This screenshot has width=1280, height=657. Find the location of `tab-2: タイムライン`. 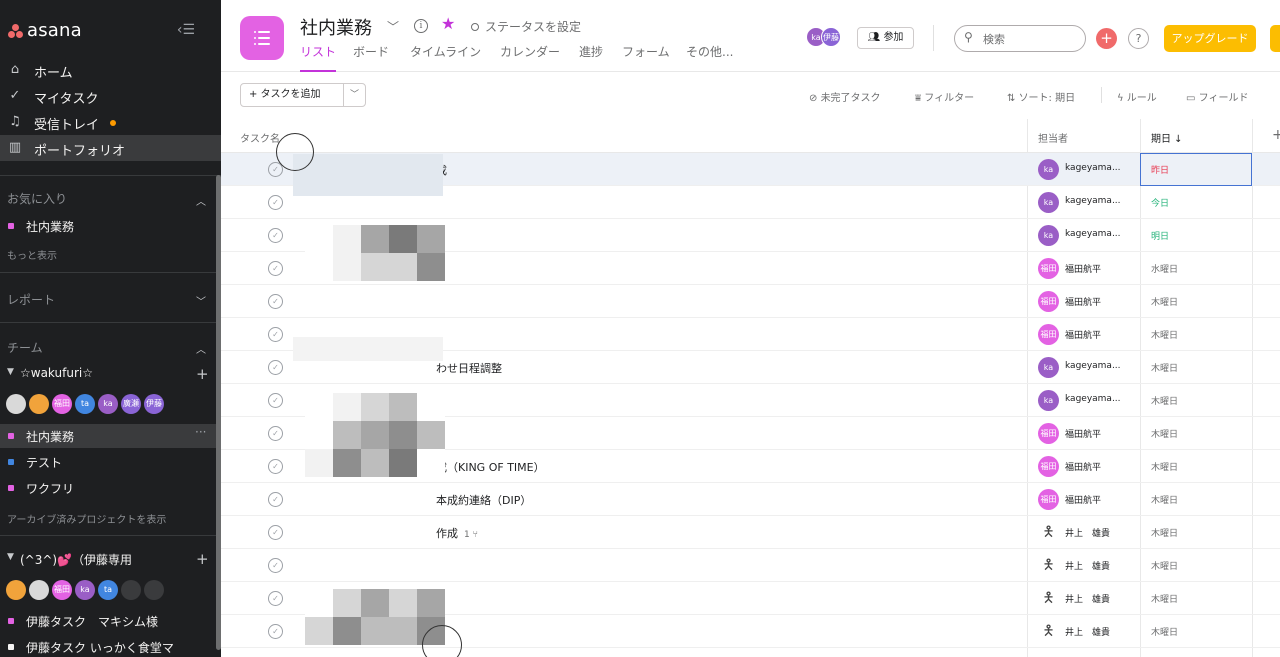

tab-2: タイムライン is located at coordinates (445, 57).